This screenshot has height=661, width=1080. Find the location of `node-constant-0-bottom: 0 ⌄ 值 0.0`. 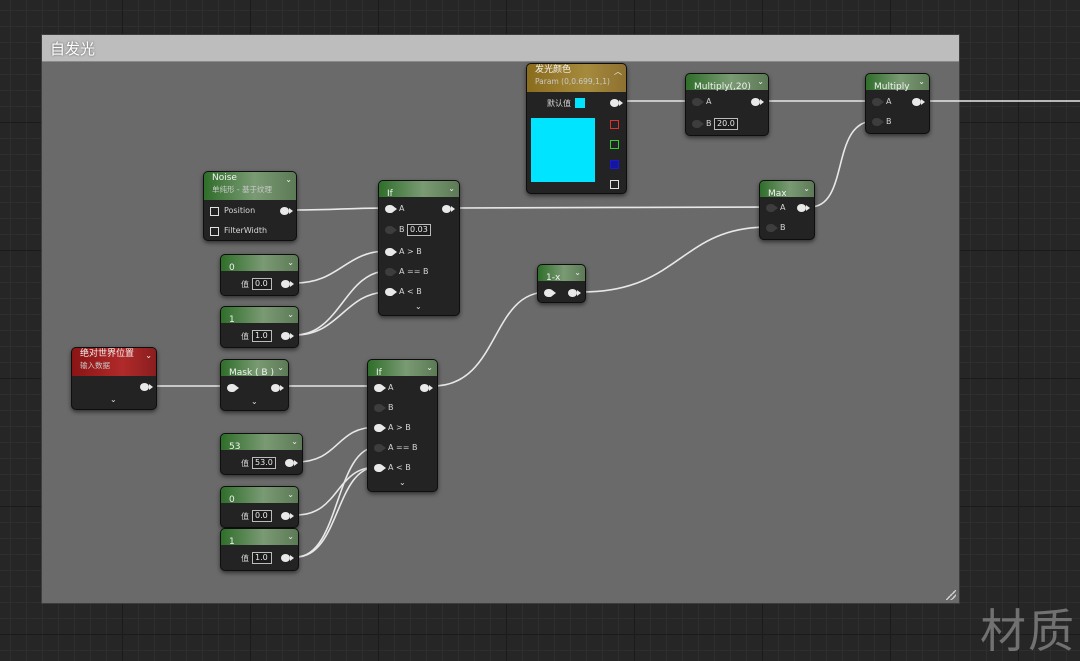

node-constant-0-bottom: 0 ⌄ 值 0.0 is located at coordinates (259, 507).